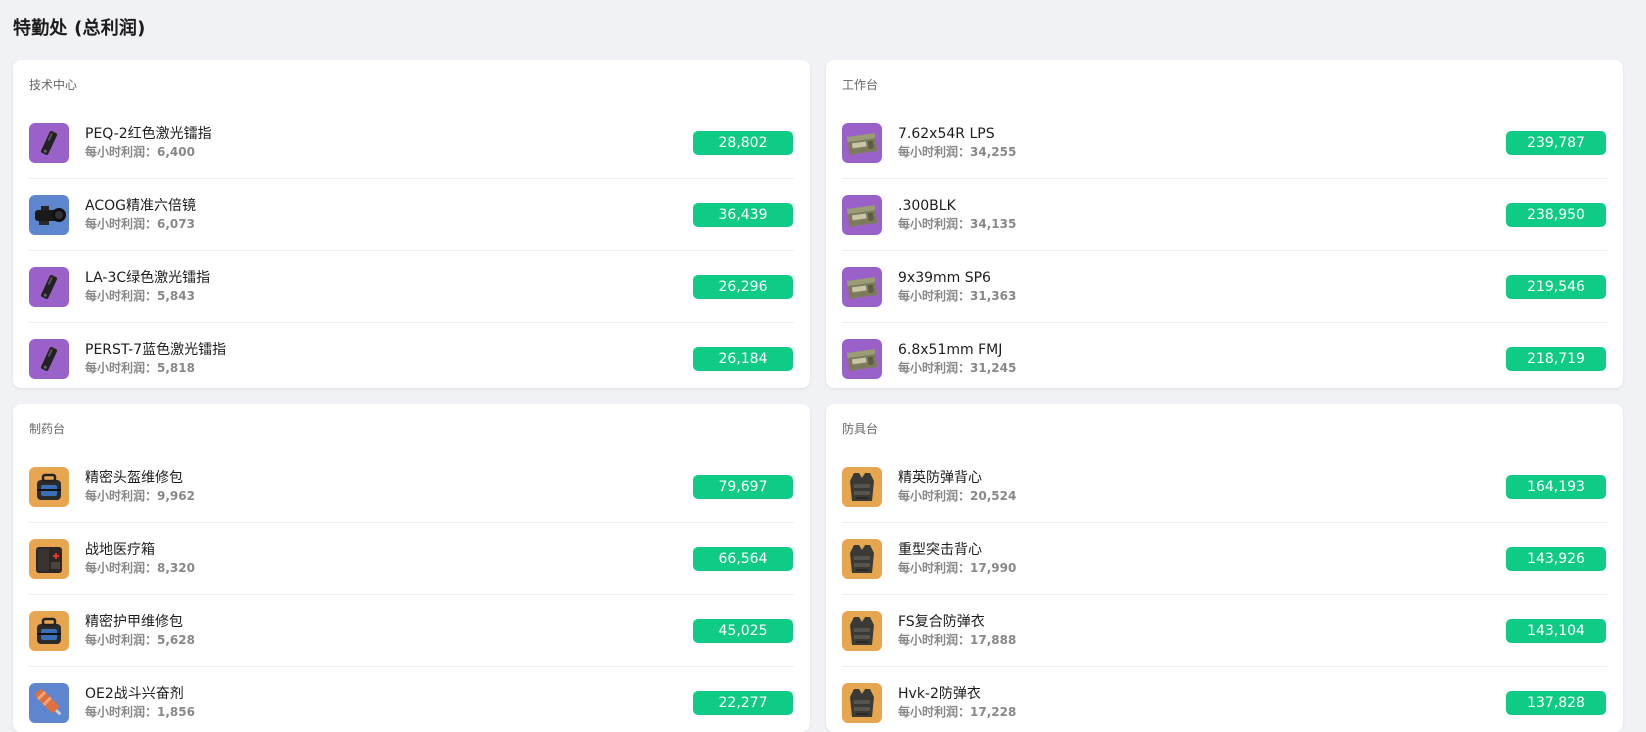  I want to click on list-item: 战地医疗箱 每小时利润：8,320 66,564, so click(411, 559).